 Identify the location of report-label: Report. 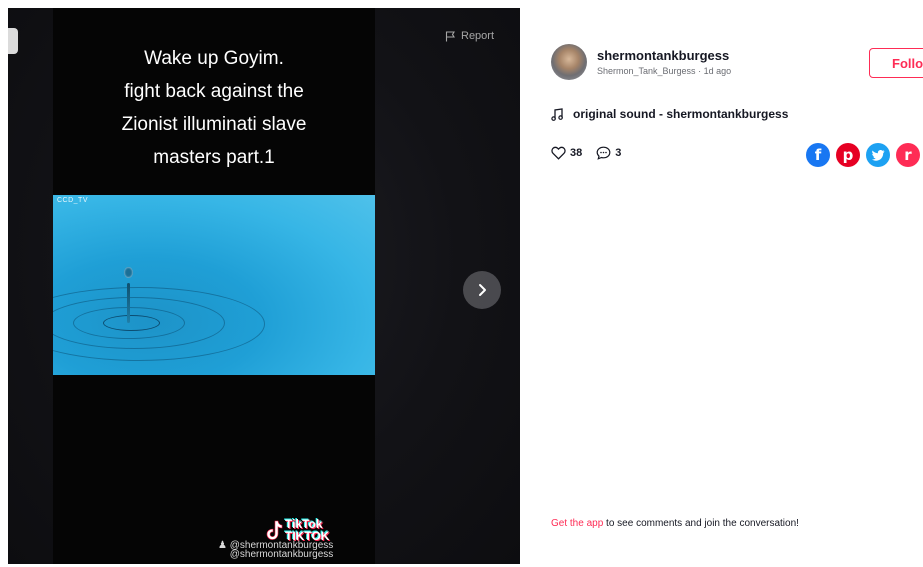
(478, 36).